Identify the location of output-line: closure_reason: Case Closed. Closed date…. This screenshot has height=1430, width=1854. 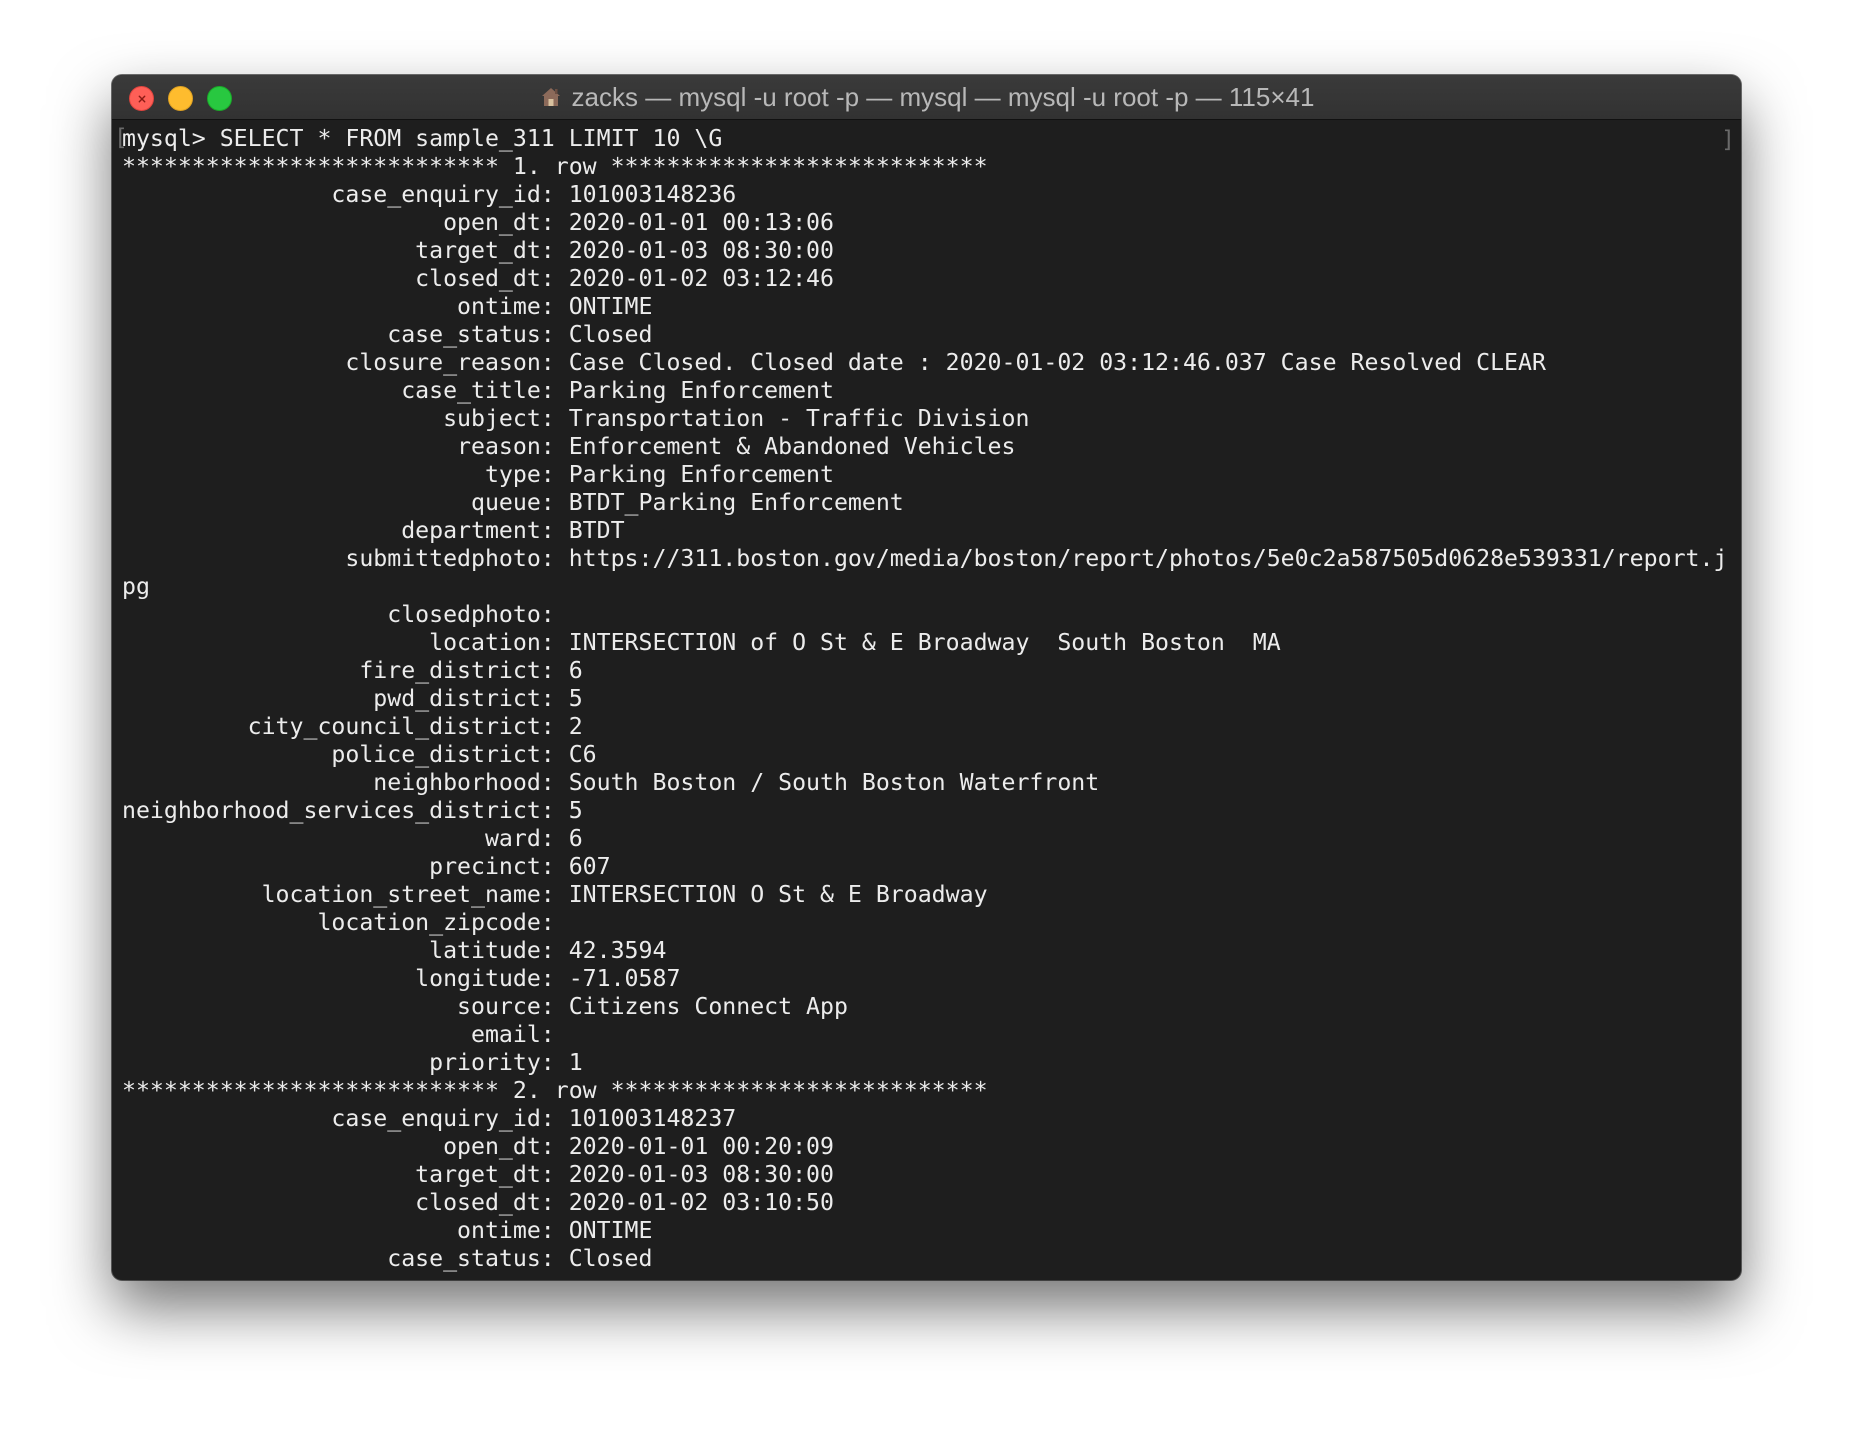
(834, 362).